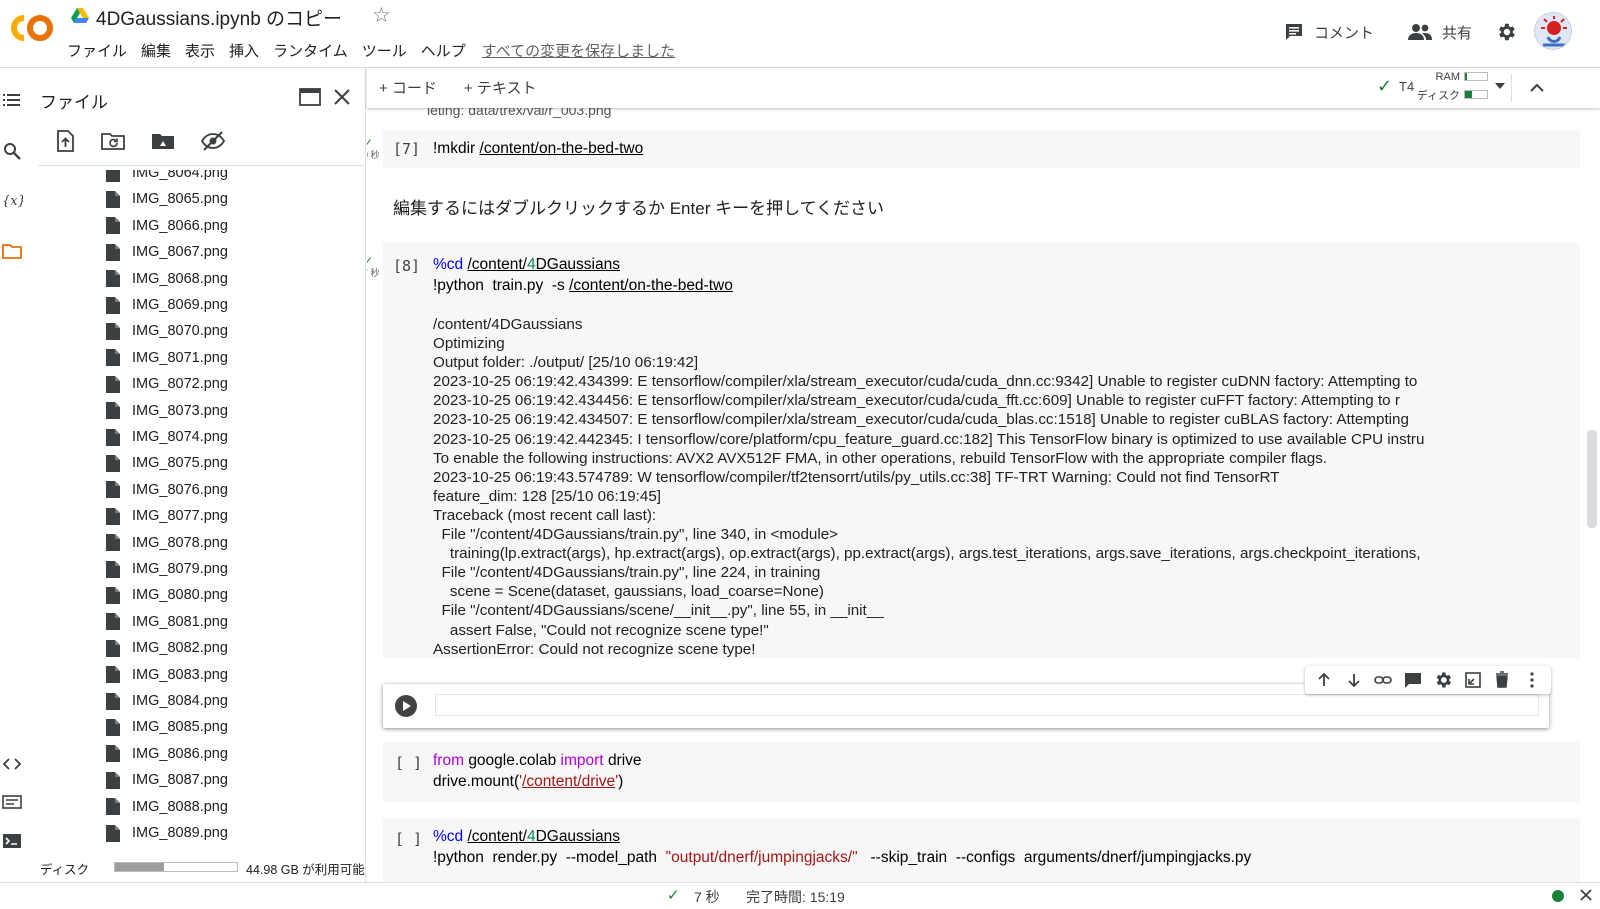 The width and height of the screenshot is (1600, 909). I want to click on variables-icon: {x}, so click(12, 200).